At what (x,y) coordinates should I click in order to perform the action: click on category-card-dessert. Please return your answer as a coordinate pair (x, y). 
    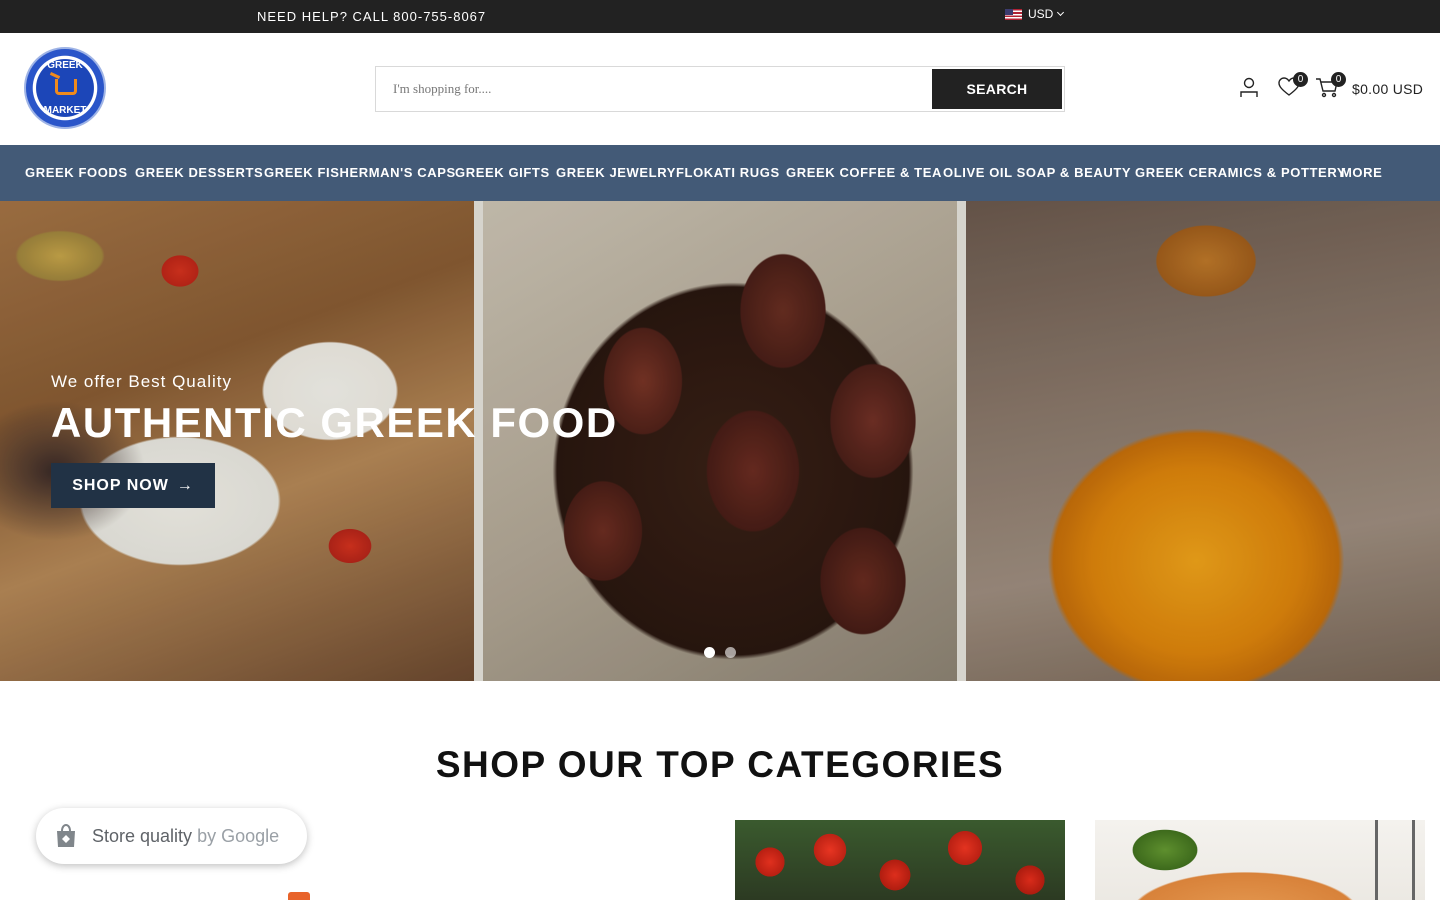
    Looking at the image, I should click on (1260, 860).